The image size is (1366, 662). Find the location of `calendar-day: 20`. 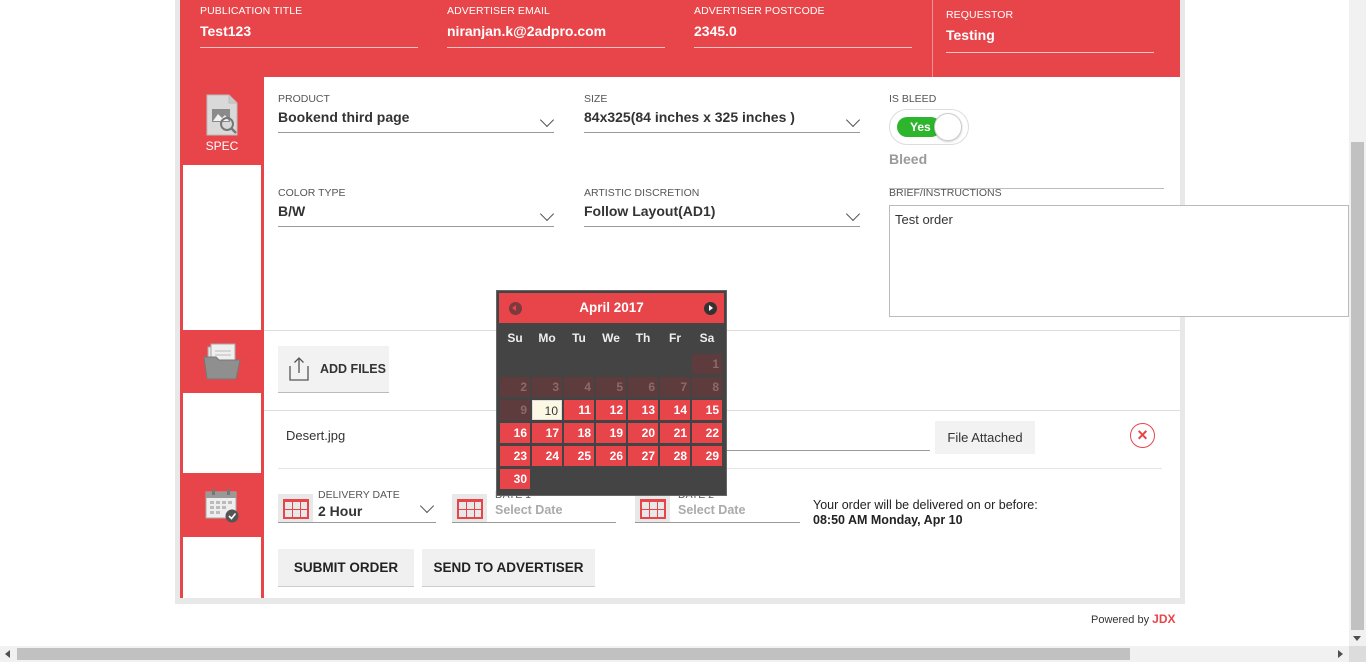

calendar-day: 20 is located at coordinates (643, 433).